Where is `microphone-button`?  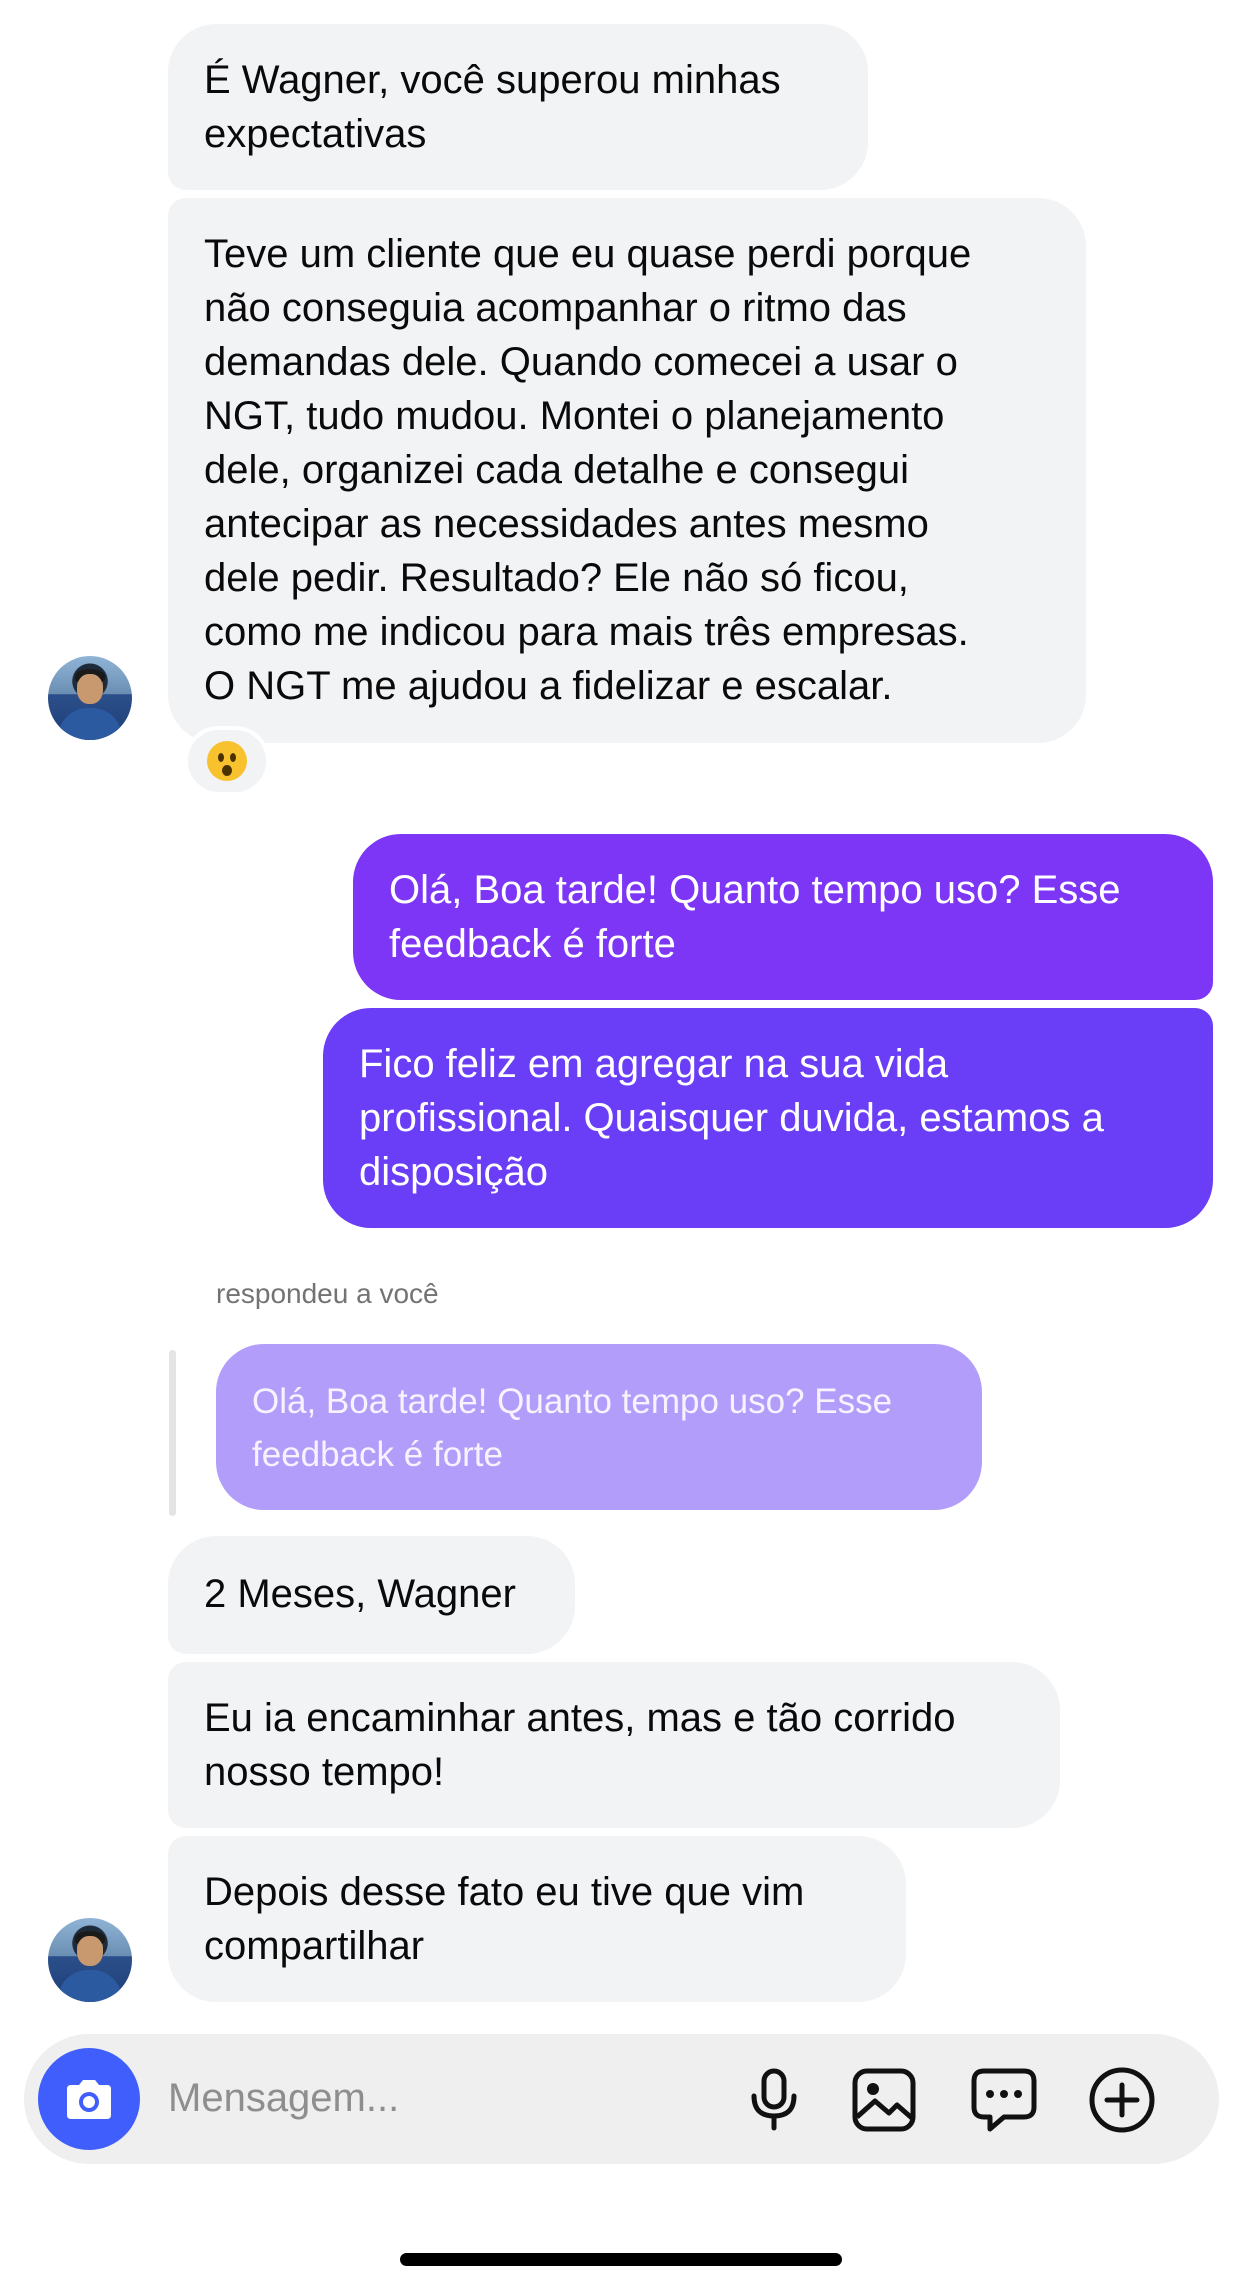 microphone-button is located at coordinates (774, 2100).